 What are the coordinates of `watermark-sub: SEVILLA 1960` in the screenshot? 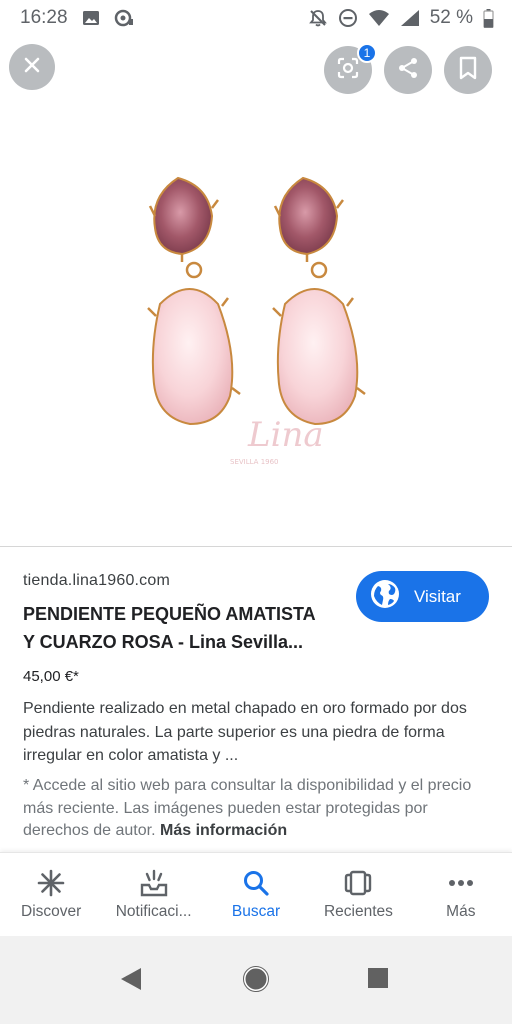 It's located at (254, 462).